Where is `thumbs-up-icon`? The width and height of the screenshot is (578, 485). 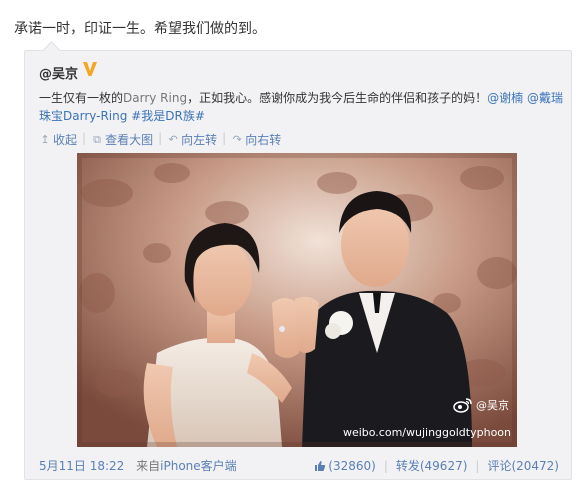
thumbs-up-icon is located at coordinates (320, 465).